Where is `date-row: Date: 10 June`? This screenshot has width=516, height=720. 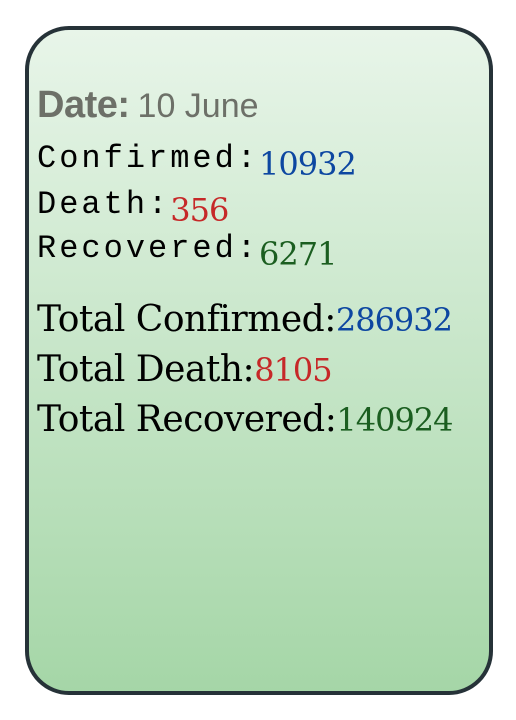
date-row: Date: 10 June is located at coordinates (148, 105).